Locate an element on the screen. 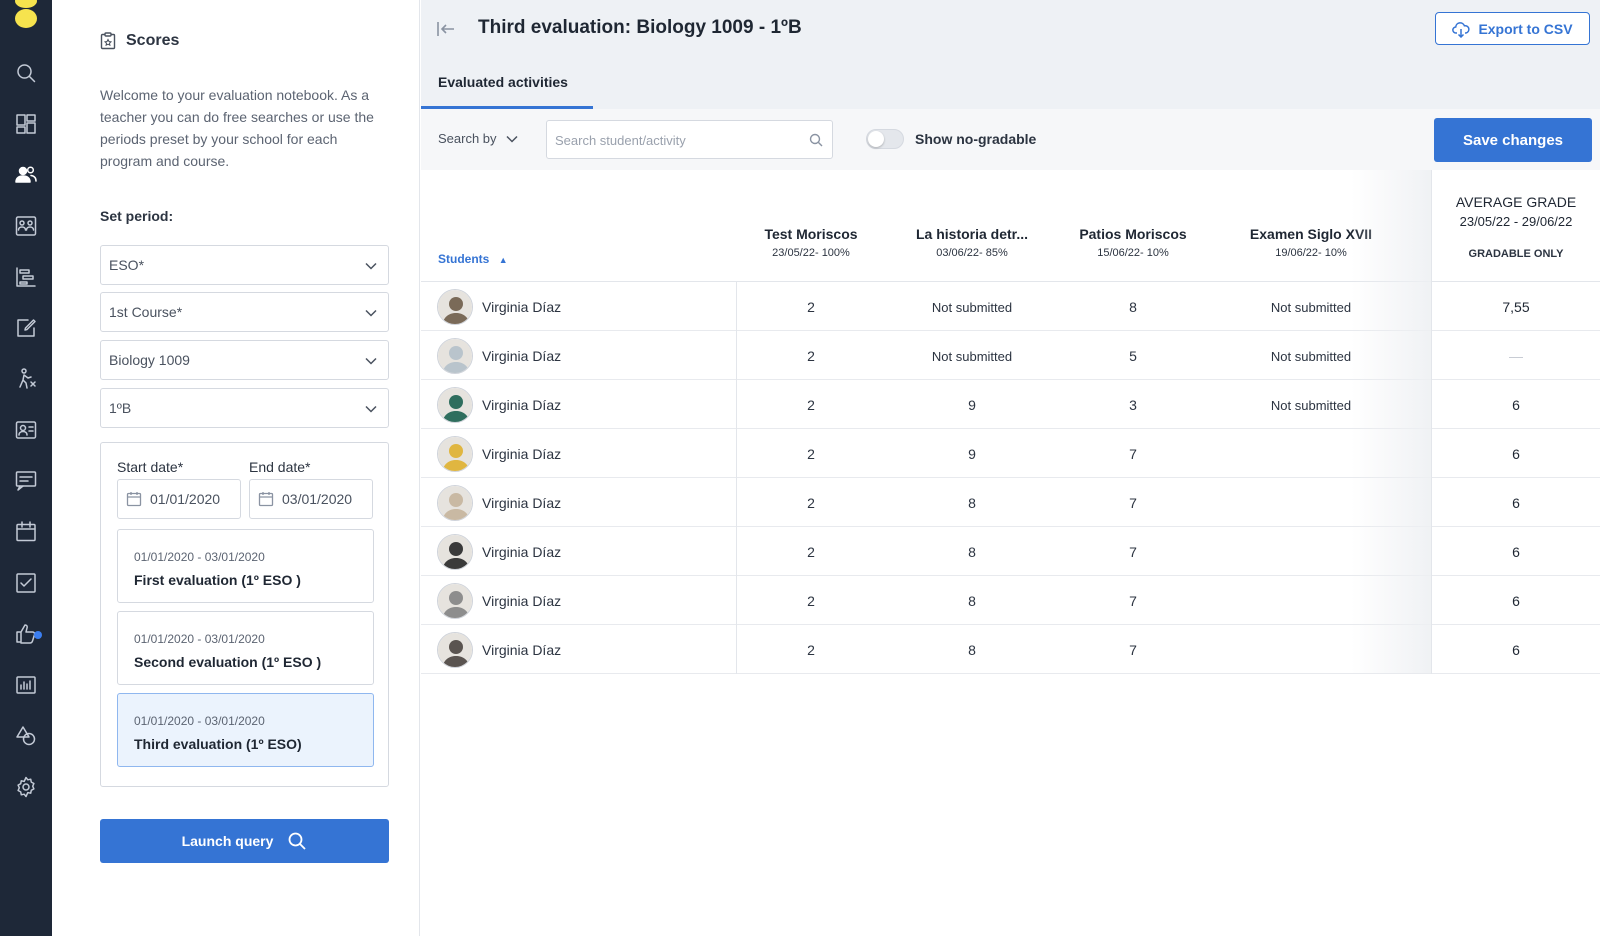 Image resolution: width=1600 pixels, height=936 pixels. activity-meta: 15/06/22- 10% is located at coordinates (1133, 253).